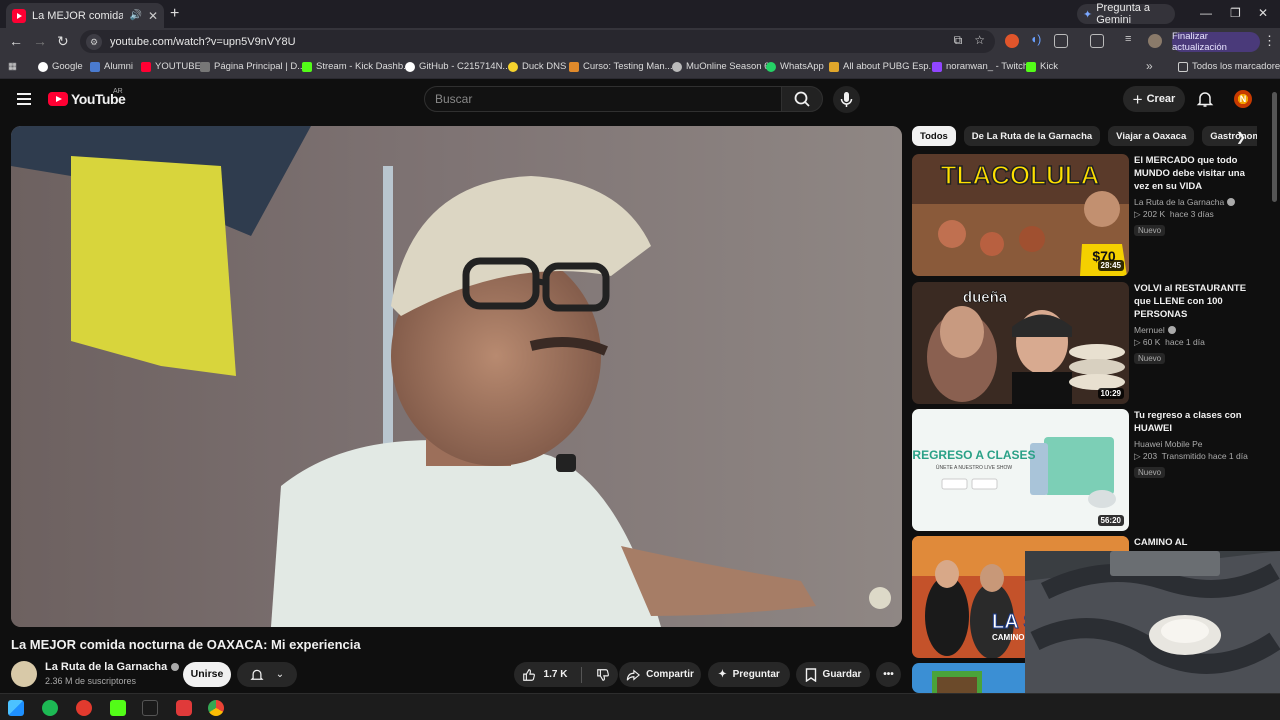 The image size is (1280, 720). I want to click on join-button: Unirse, so click(207, 674).